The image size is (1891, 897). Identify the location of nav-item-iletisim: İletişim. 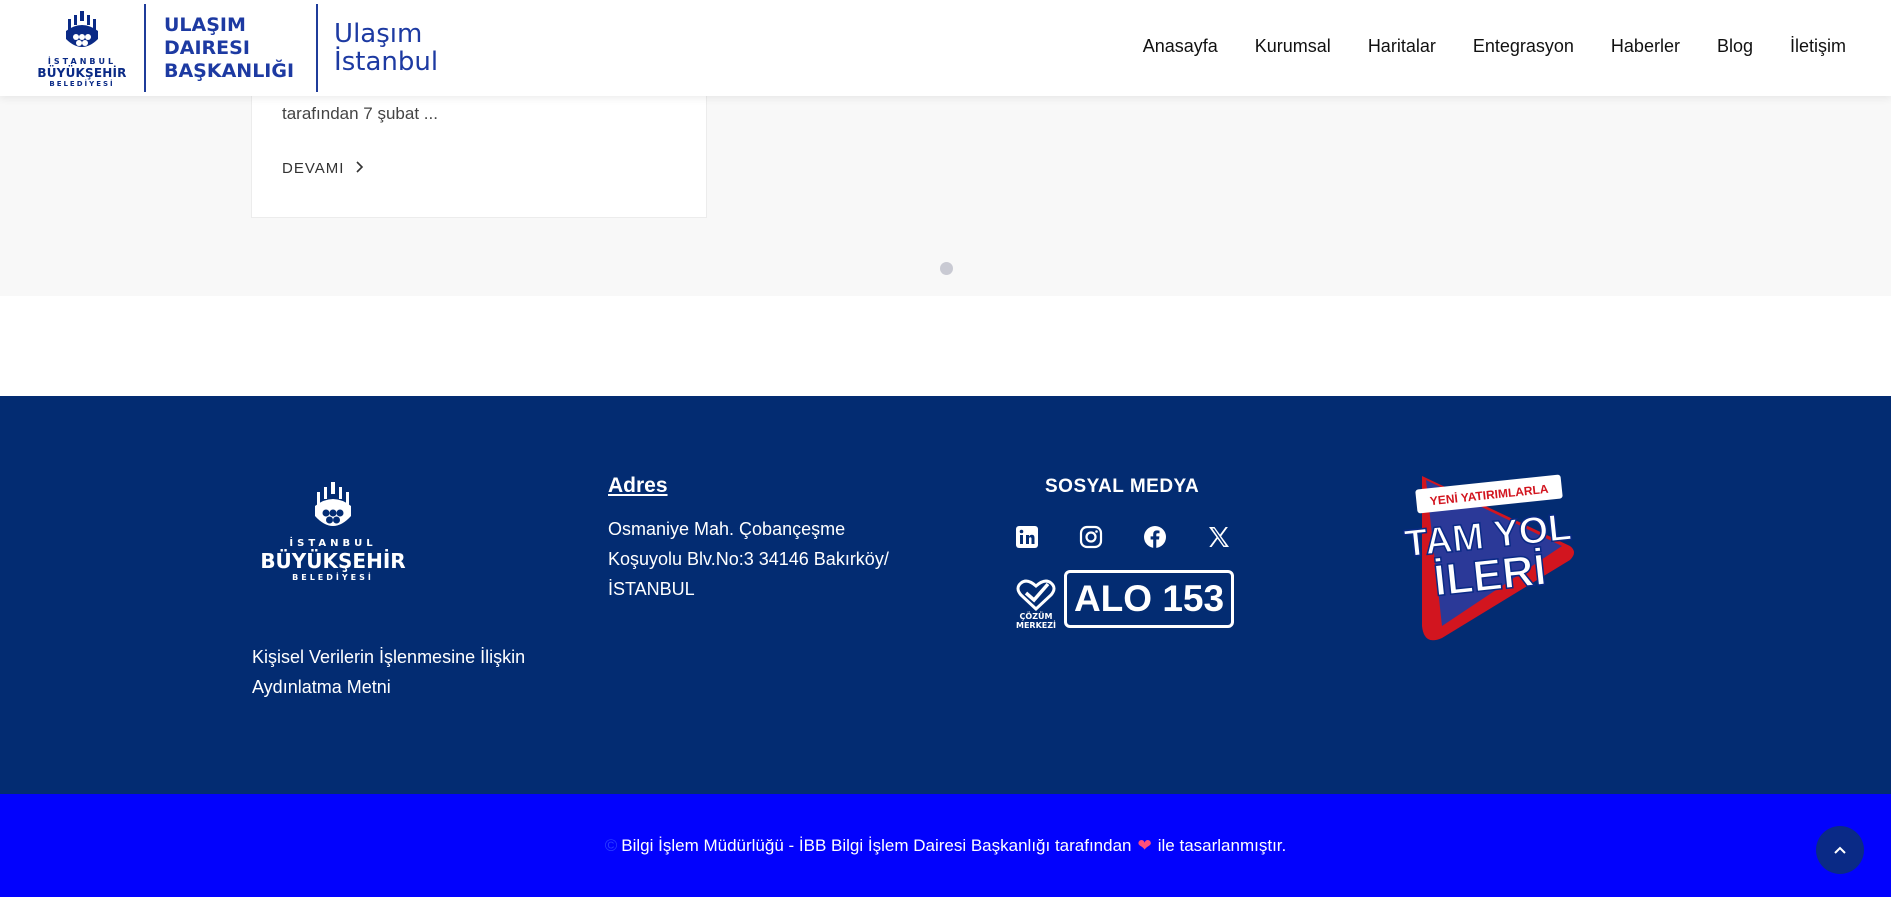
(1818, 46).